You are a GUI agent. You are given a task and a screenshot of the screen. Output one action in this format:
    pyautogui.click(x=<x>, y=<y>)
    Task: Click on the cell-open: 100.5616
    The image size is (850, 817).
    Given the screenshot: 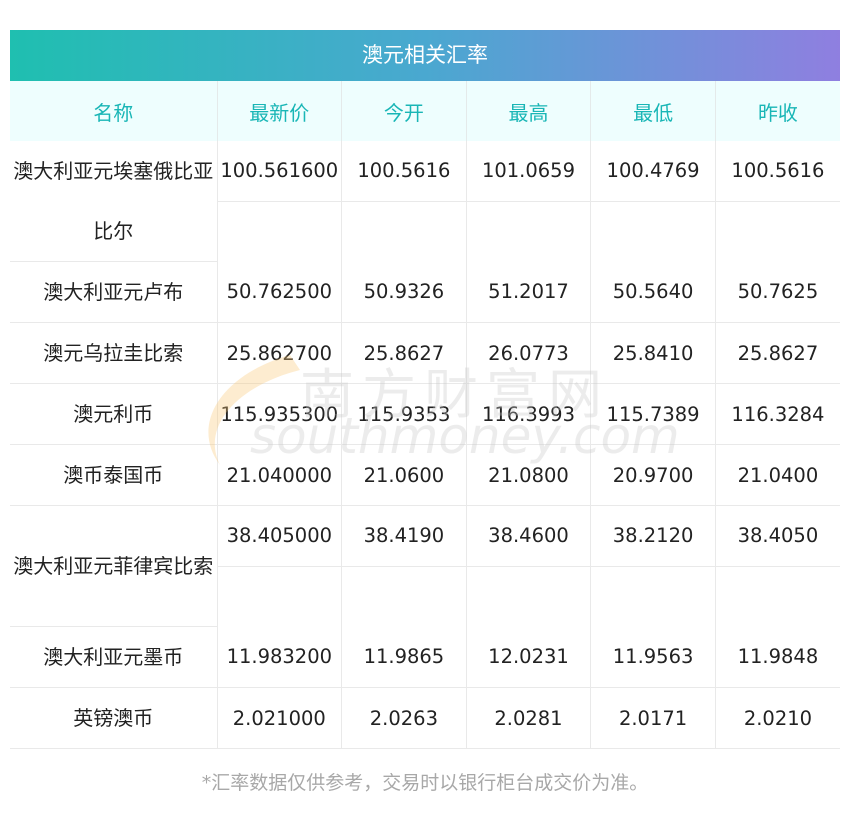 What is the action you would take?
    pyautogui.click(x=404, y=201)
    